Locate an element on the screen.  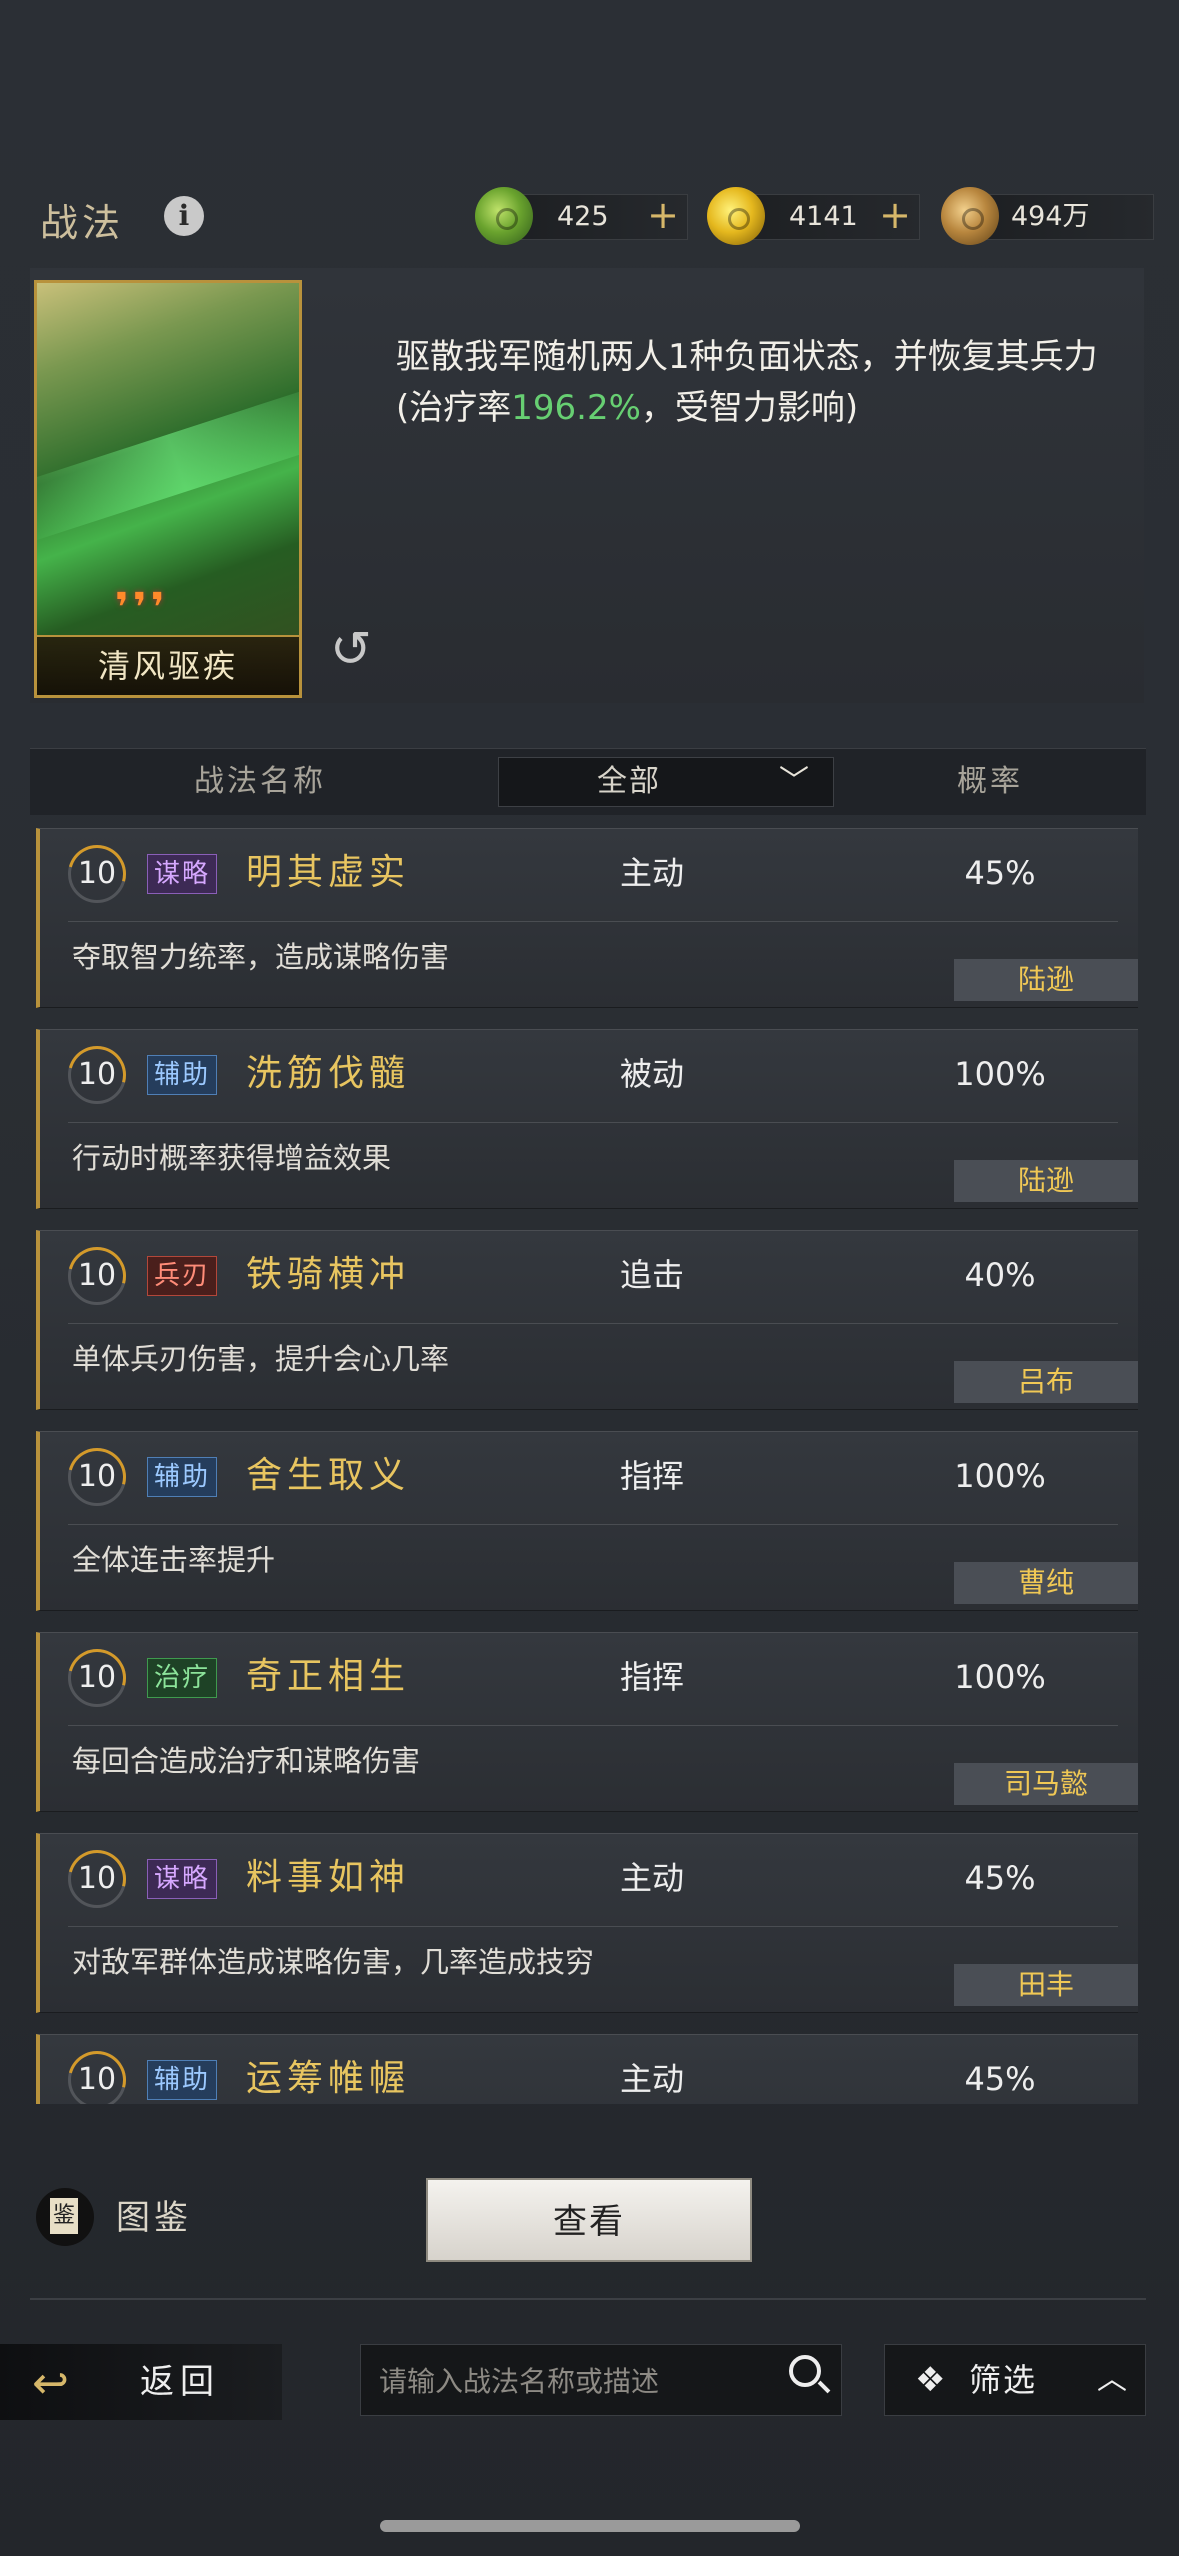
skill-summary: 全体连击率提升 is located at coordinates (174, 1560).